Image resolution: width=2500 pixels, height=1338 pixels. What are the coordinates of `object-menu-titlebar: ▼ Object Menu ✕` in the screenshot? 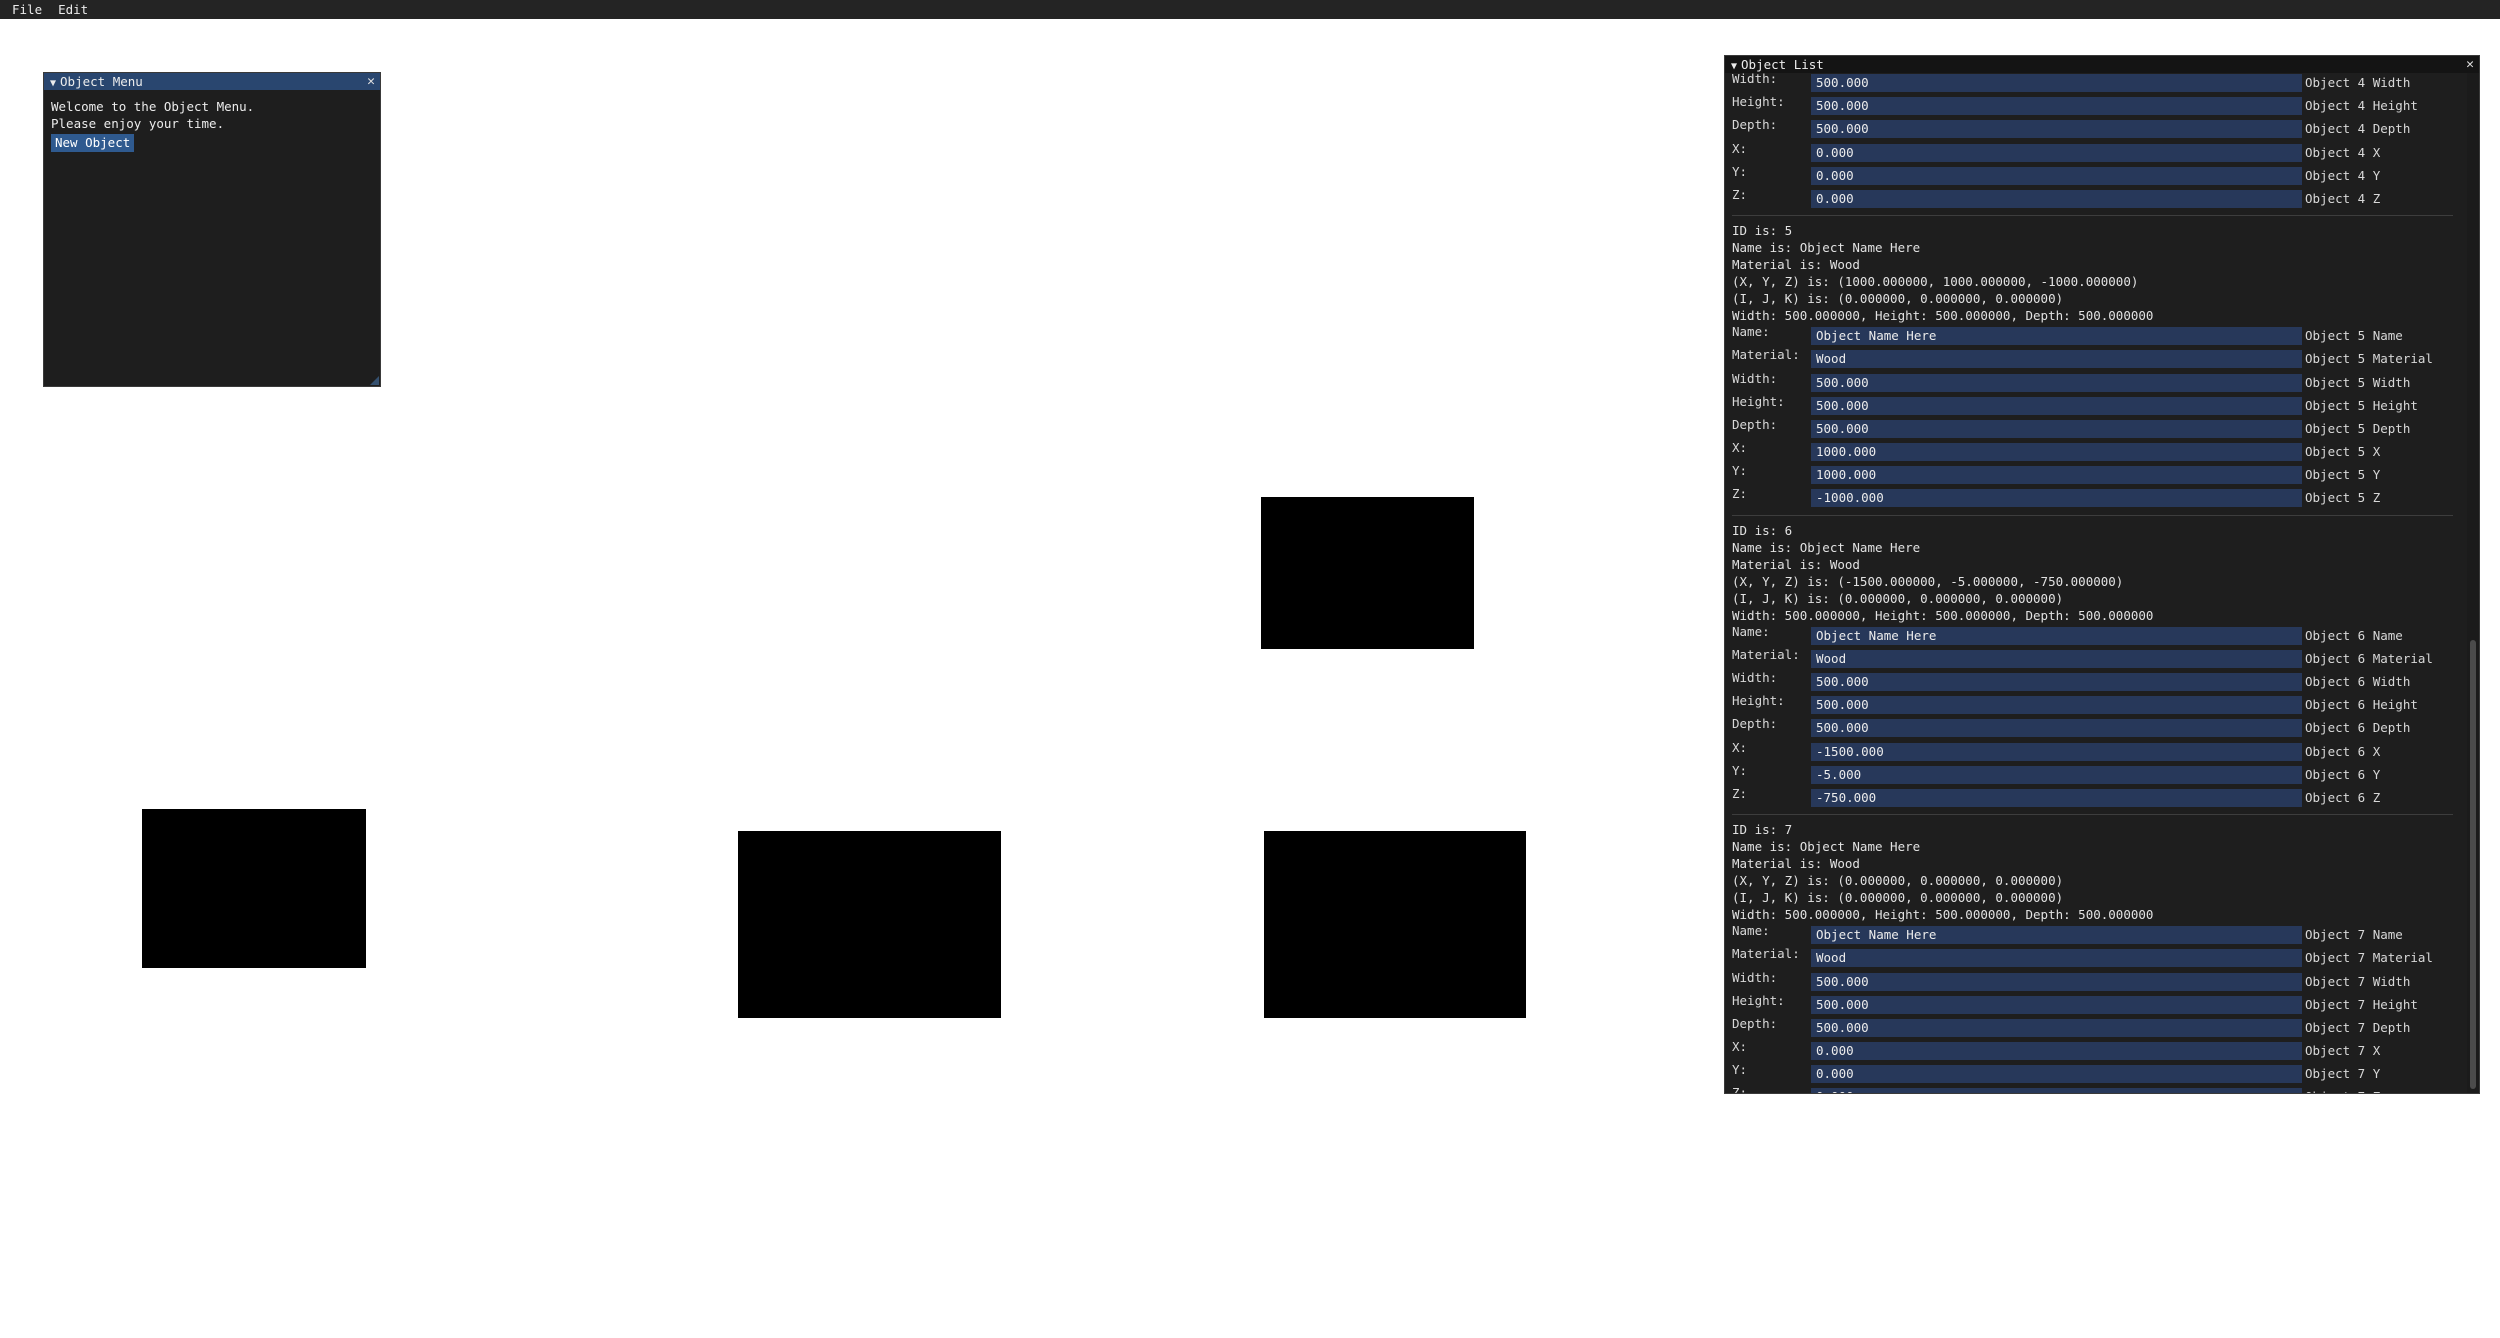 It's located at (212, 81).